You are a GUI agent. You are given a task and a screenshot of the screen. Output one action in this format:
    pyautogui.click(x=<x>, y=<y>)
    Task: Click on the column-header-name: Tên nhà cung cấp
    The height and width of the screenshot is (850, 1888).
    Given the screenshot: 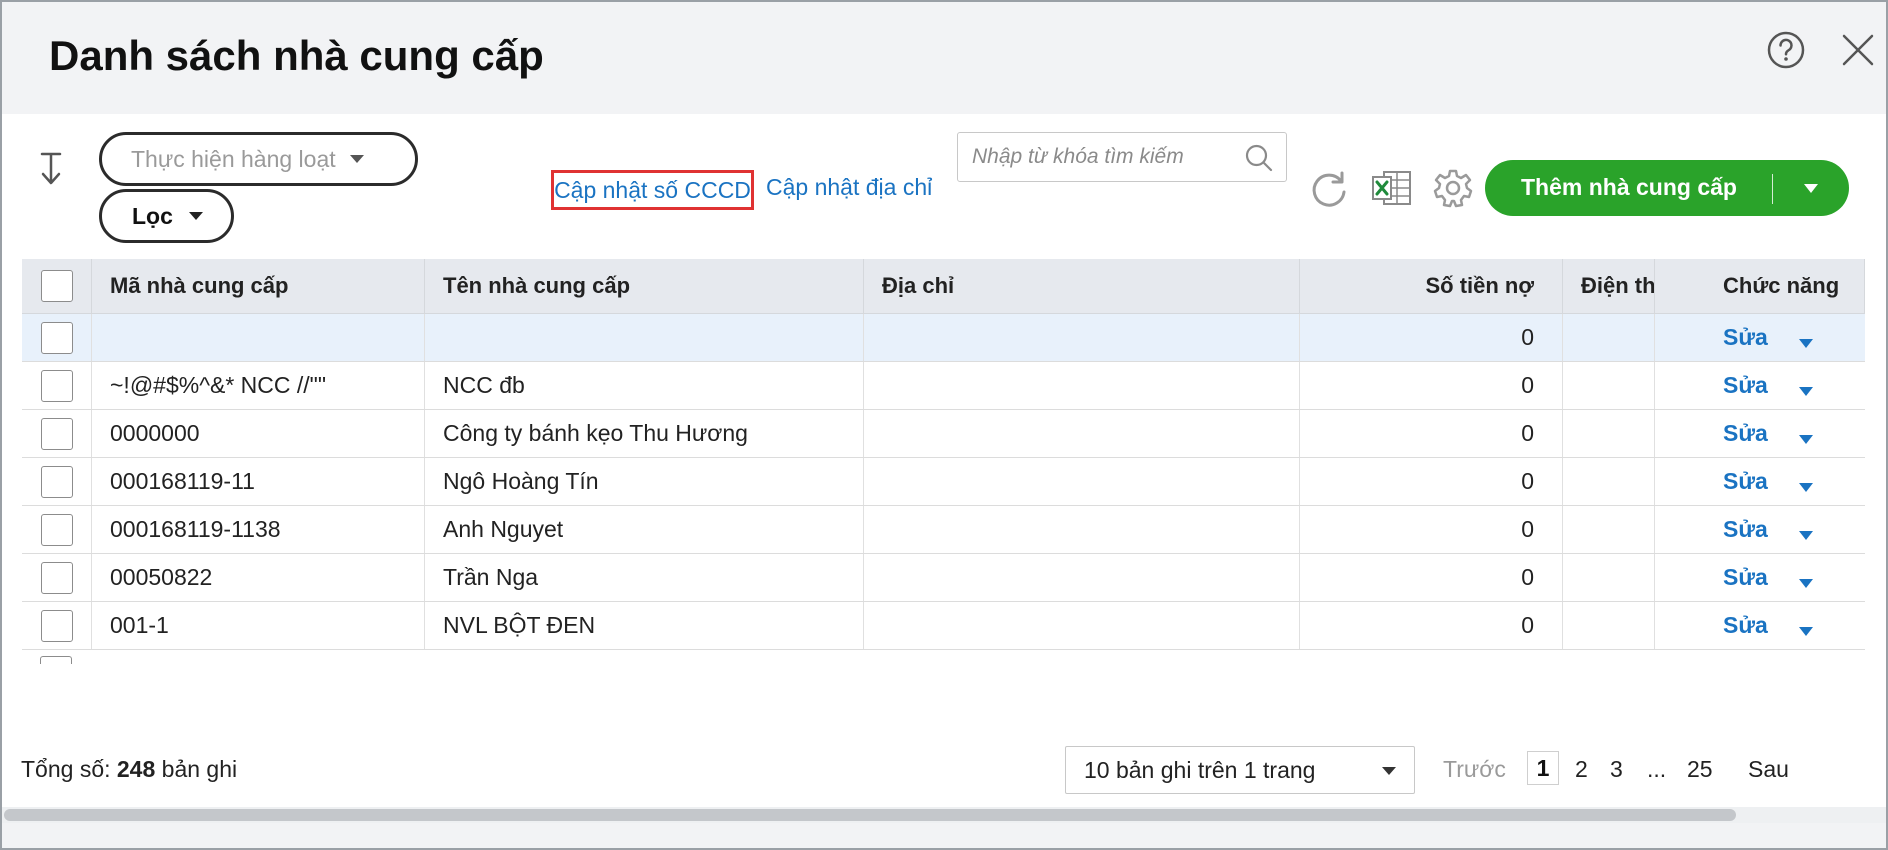 What is the action you would take?
    pyautogui.click(x=644, y=286)
    